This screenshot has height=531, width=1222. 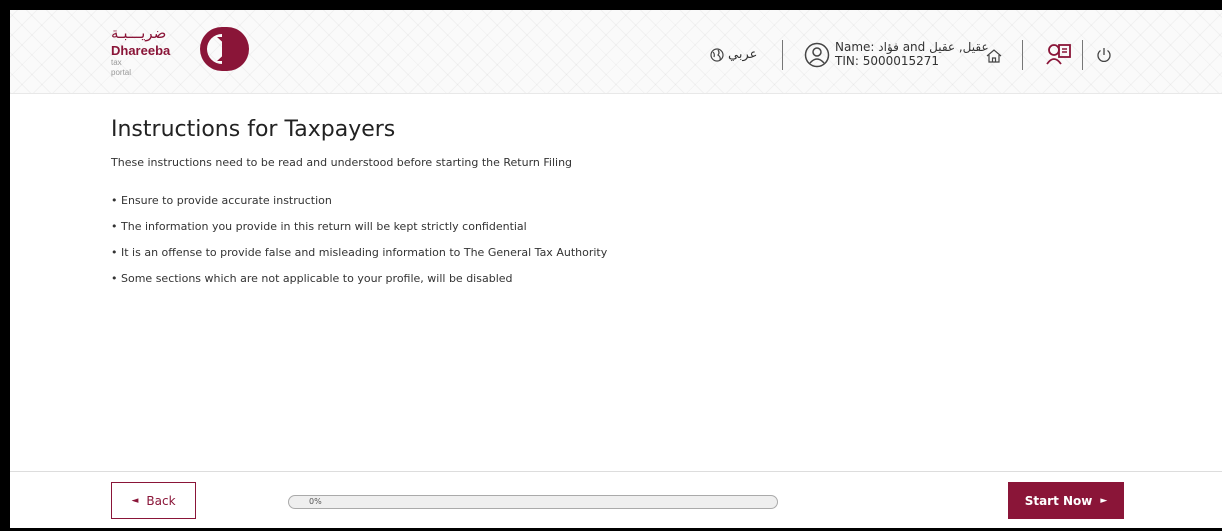 I want to click on footer: ◄ Back 0% Start Now ►, so click(x=616, y=499).